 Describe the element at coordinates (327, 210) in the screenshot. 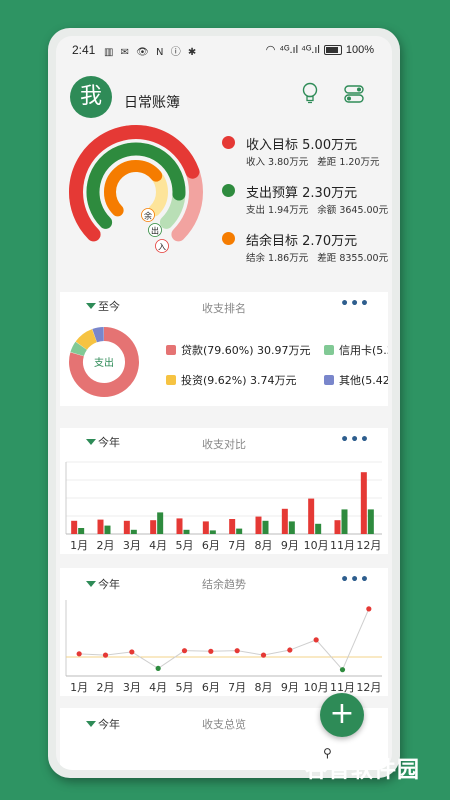

I see `expense-gap-label: 余额` at that location.